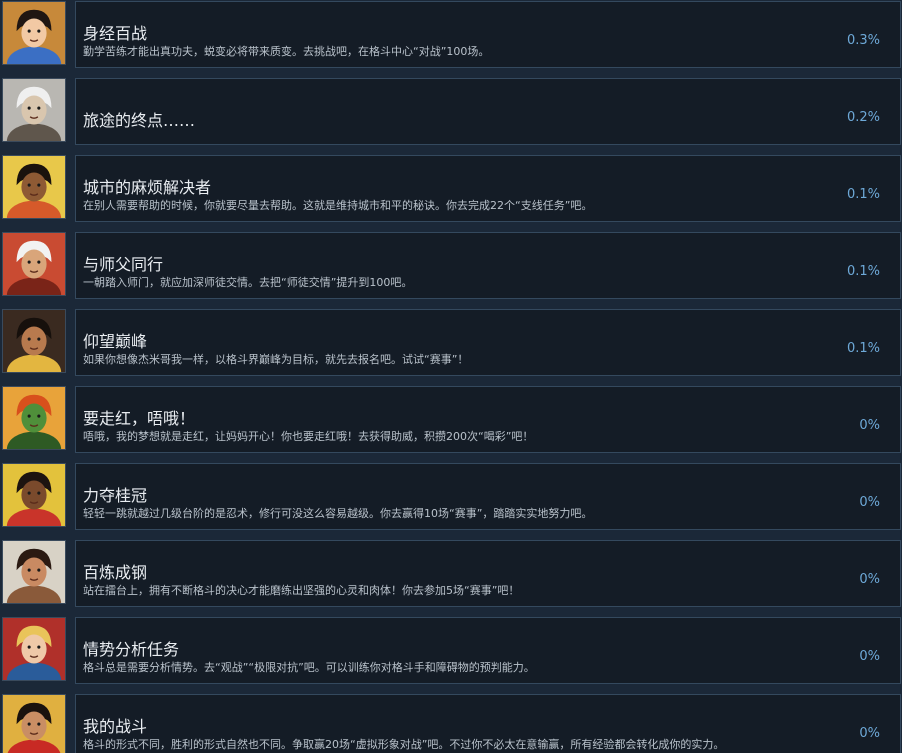 Image resolution: width=902 pixels, height=753 pixels. Describe the element at coordinates (147, 187) in the screenshot. I see `achievement-title: 城市的麻烦解决者` at that location.